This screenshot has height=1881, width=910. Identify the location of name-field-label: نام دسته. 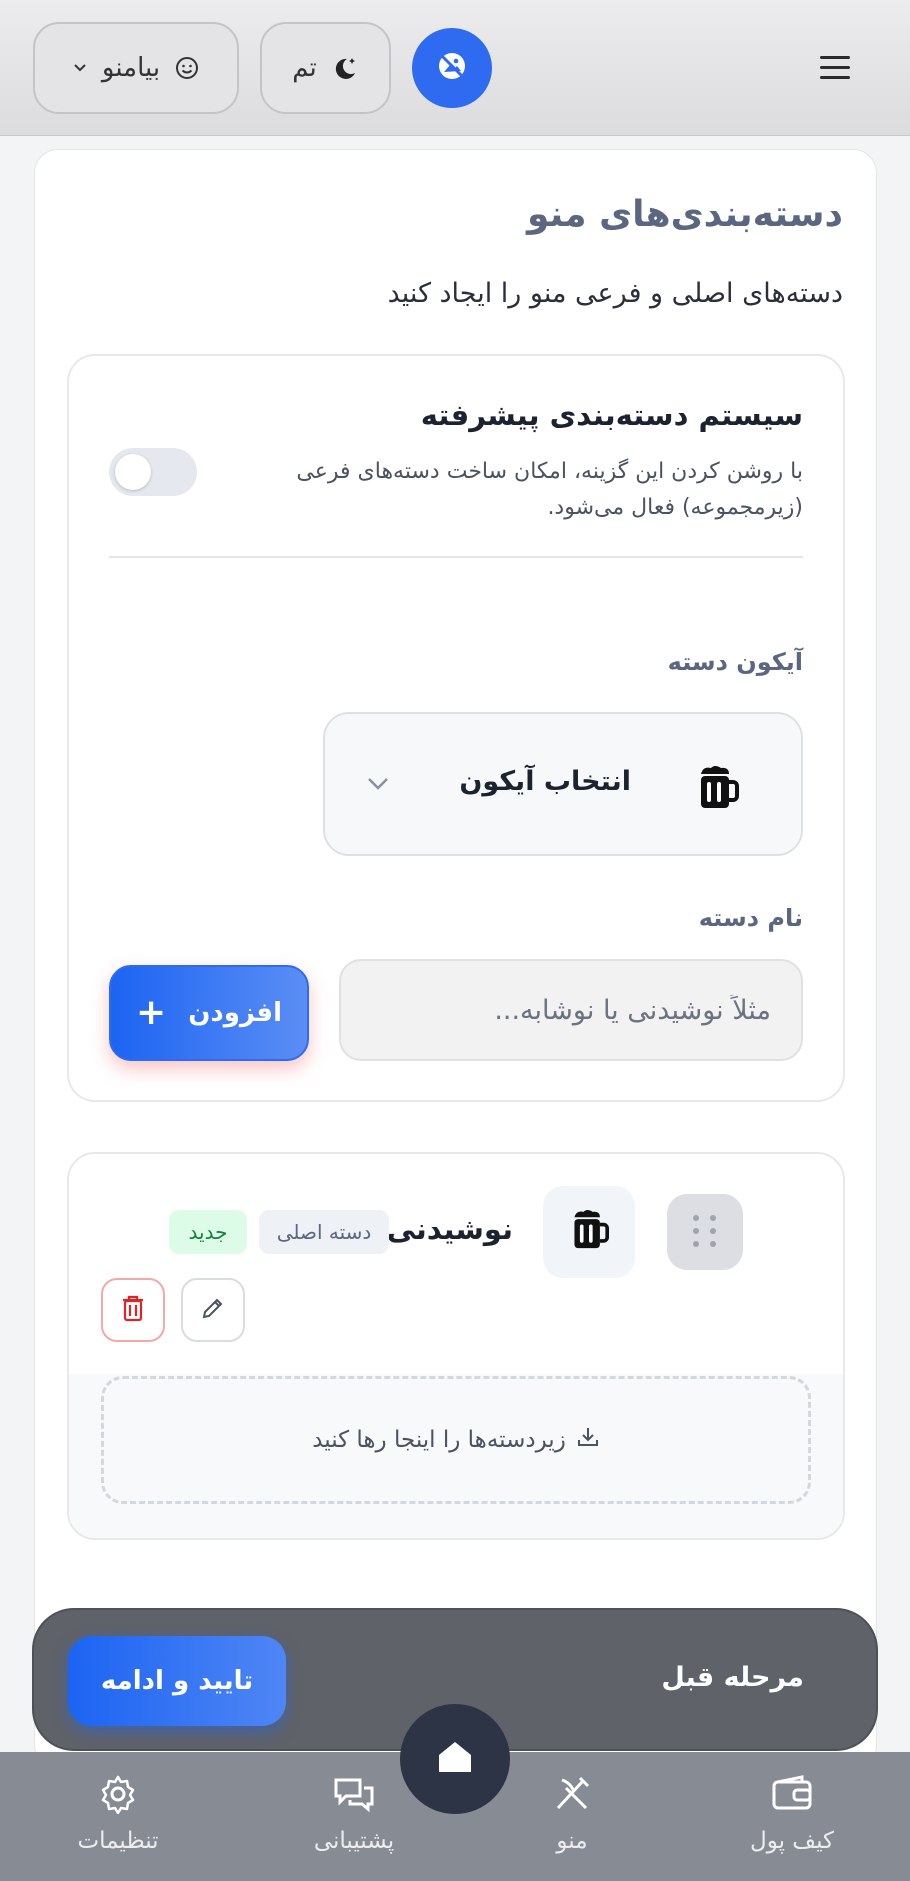
(750, 918).